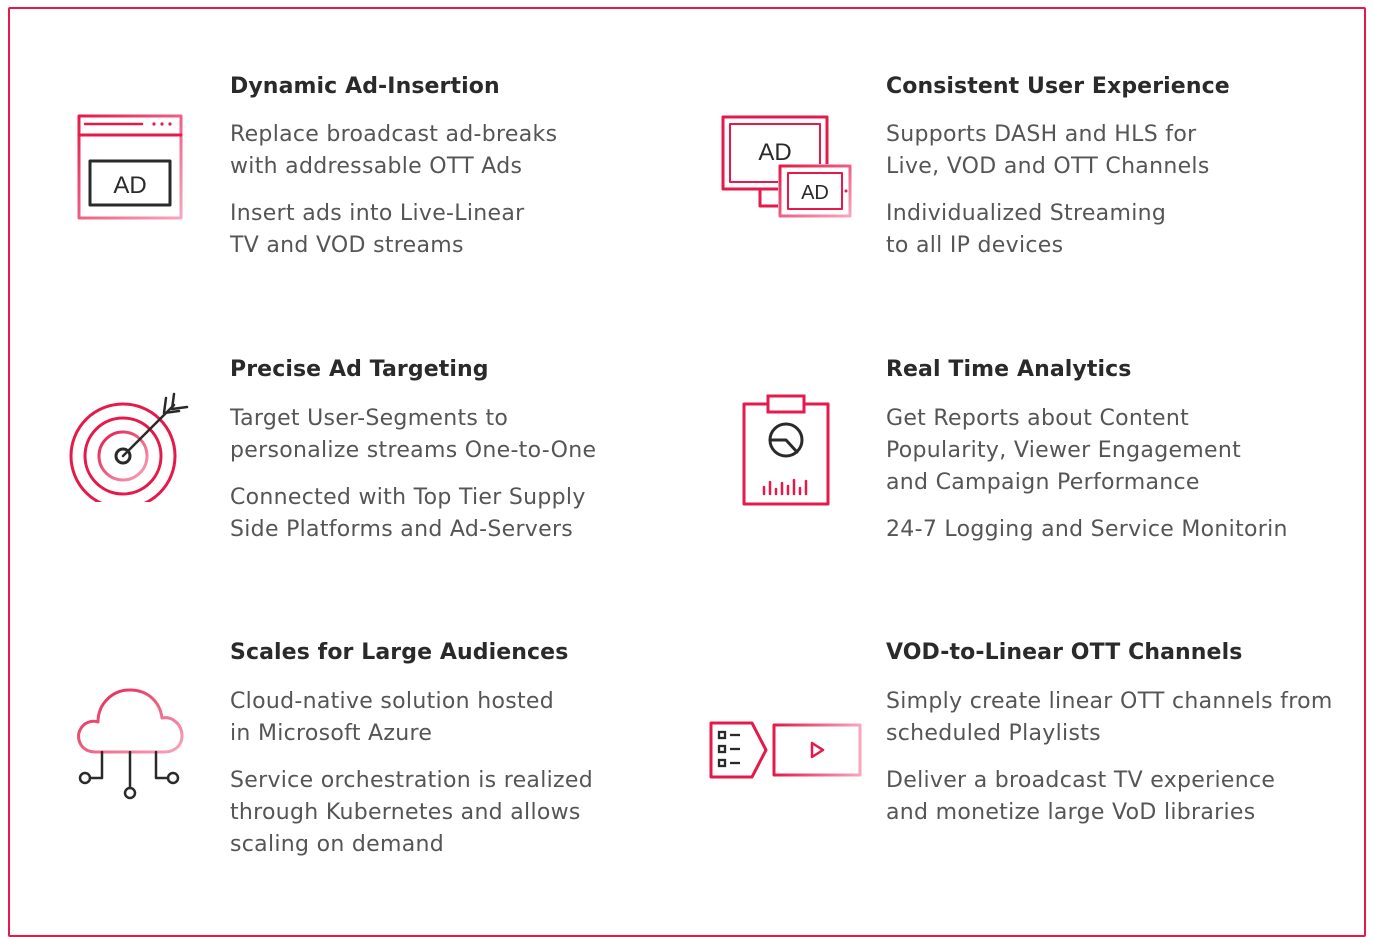 This screenshot has height=937, width=1373. Describe the element at coordinates (130, 167) in the screenshot. I see `ad-browser-icon: AD` at that location.